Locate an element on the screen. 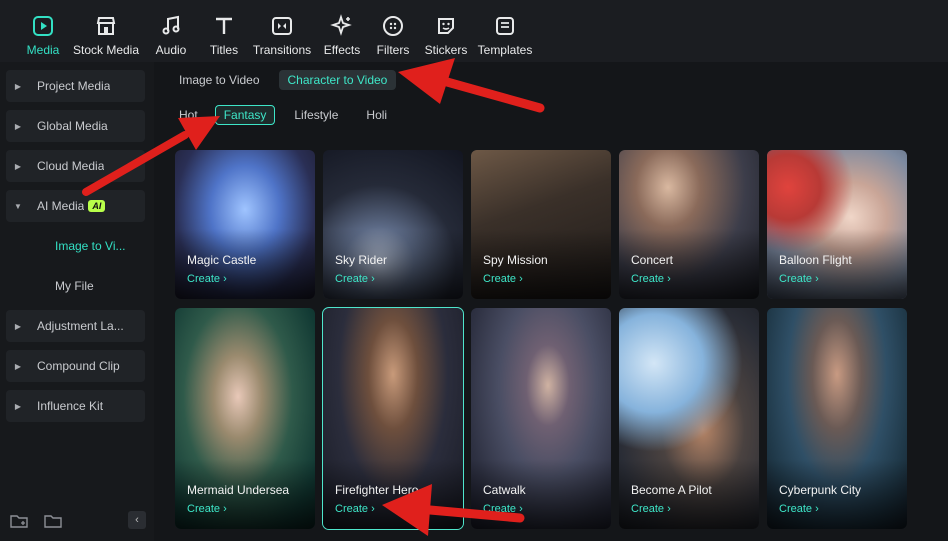  card-title: Mermaid Undersea is located at coordinates (238, 490).